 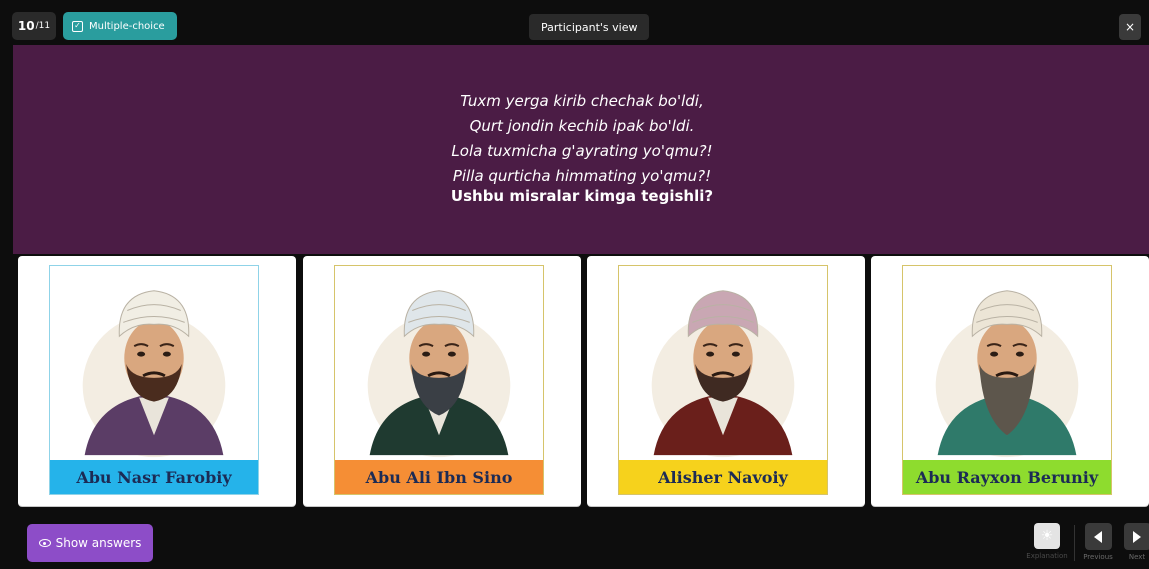 I want to click on poem-line: Qurt jondin kechib ipak bo'ldi., so click(x=582, y=126).